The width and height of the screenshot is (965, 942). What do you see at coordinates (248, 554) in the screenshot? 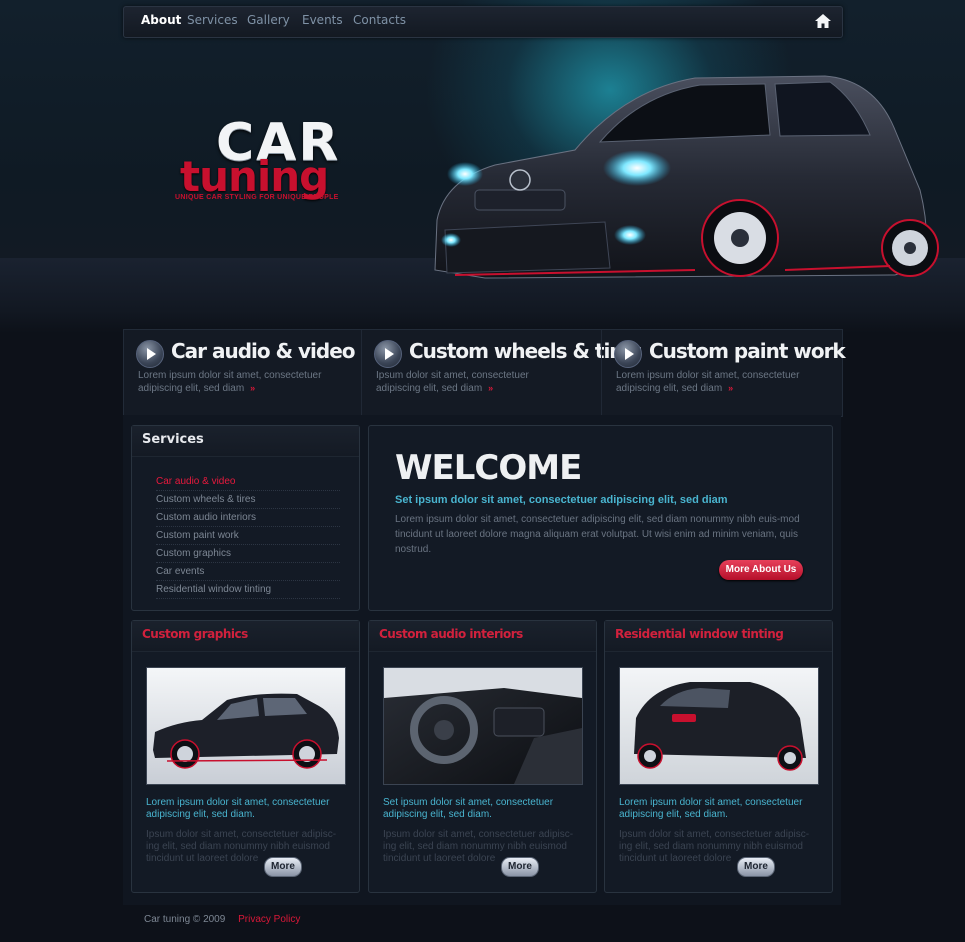
I see `services-item: Custom graphics` at bounding box center [248, 554].